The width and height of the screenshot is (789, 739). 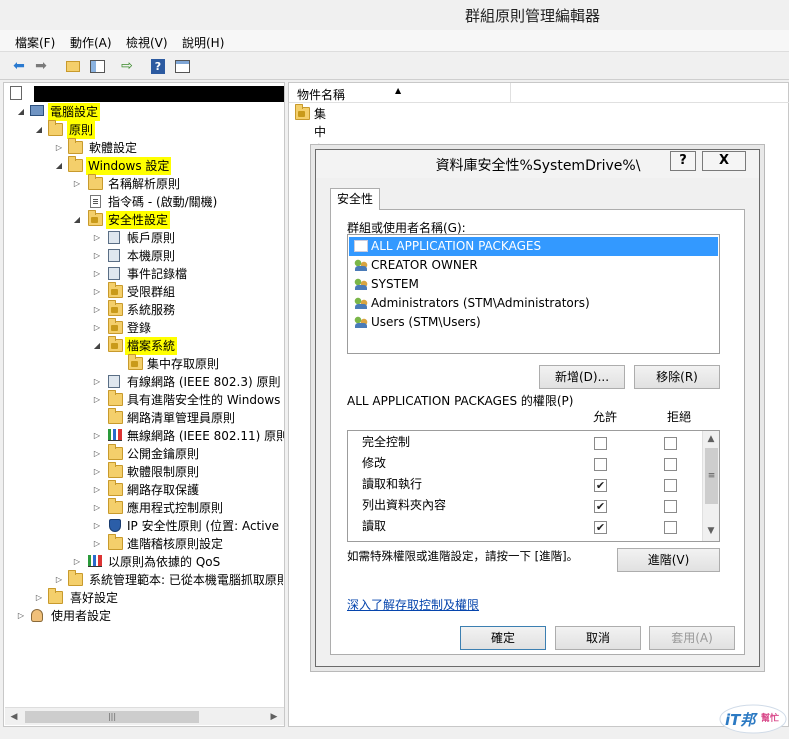 I want to click on tab-security: 安全性, so click(x=355, y=199).